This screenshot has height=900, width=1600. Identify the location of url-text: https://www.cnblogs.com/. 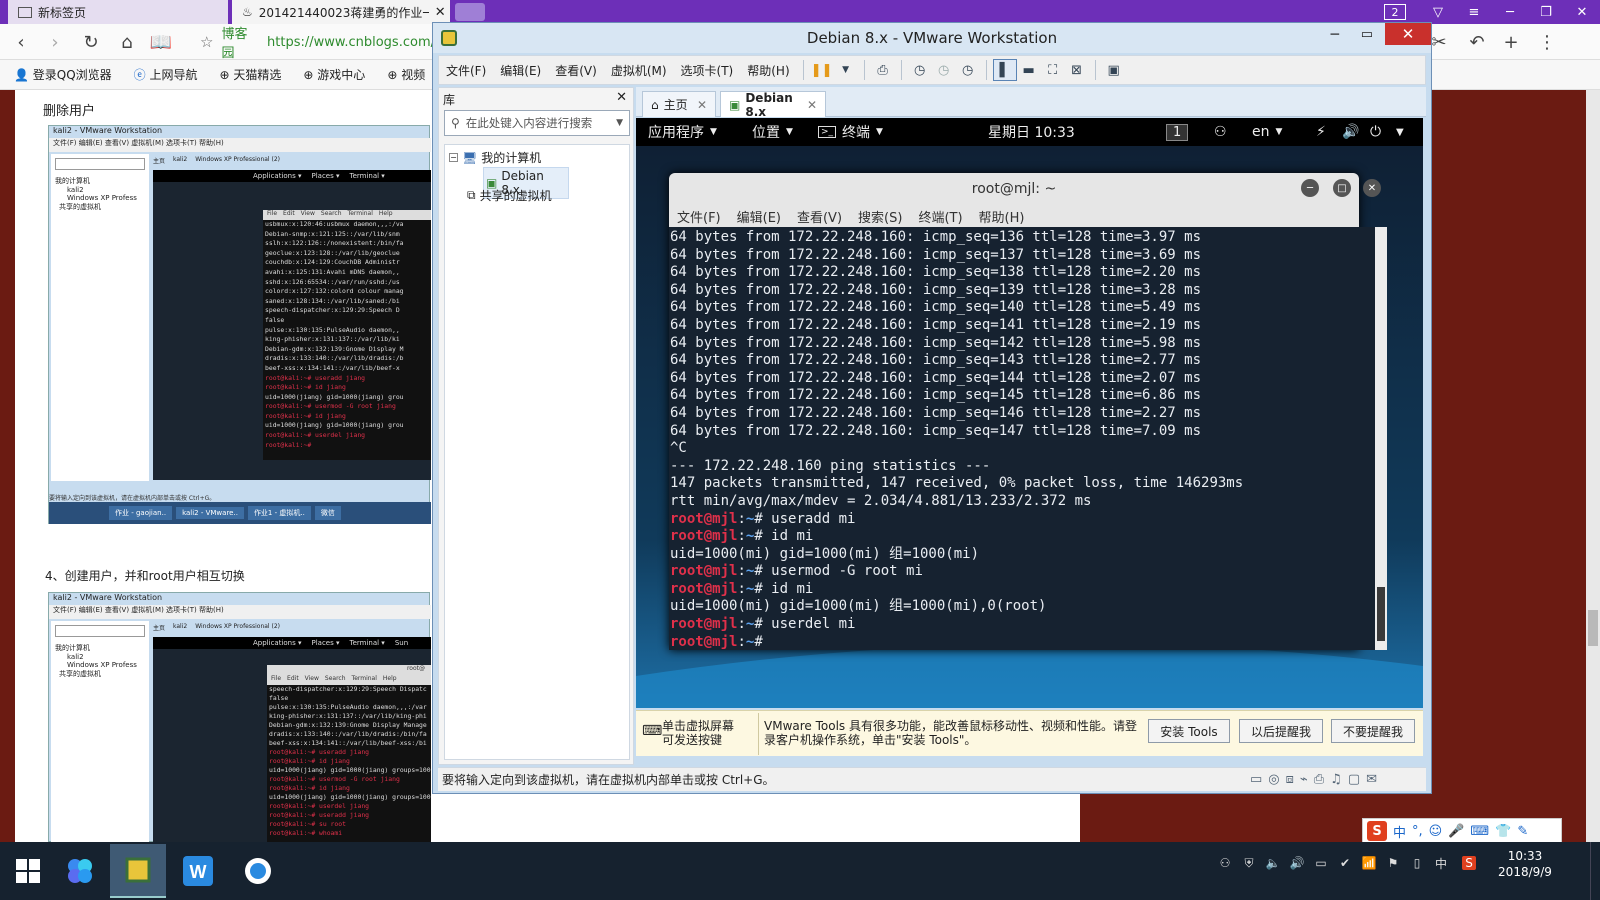
(351, 42).